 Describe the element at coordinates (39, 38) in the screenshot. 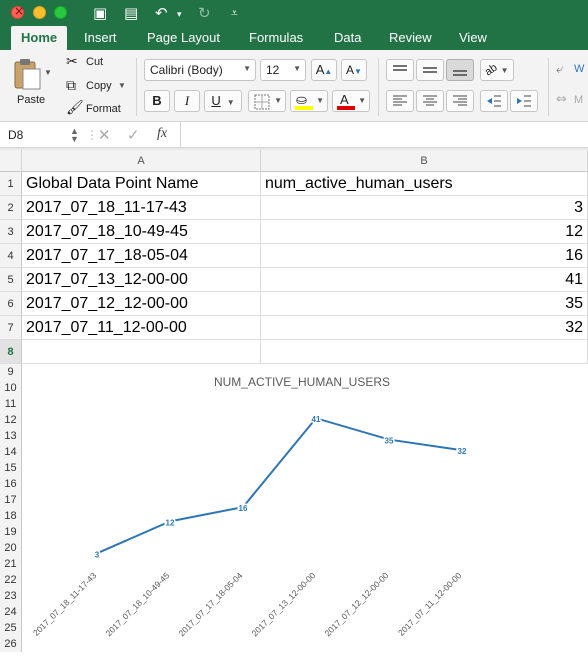

I see `tab-home: Home` at that location.